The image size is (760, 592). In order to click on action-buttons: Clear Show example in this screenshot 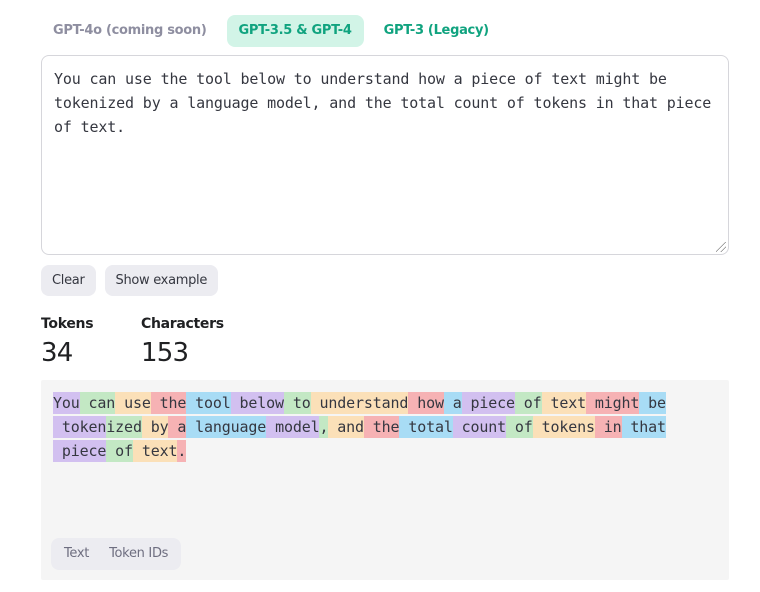, I will do `click(134, 280)`.